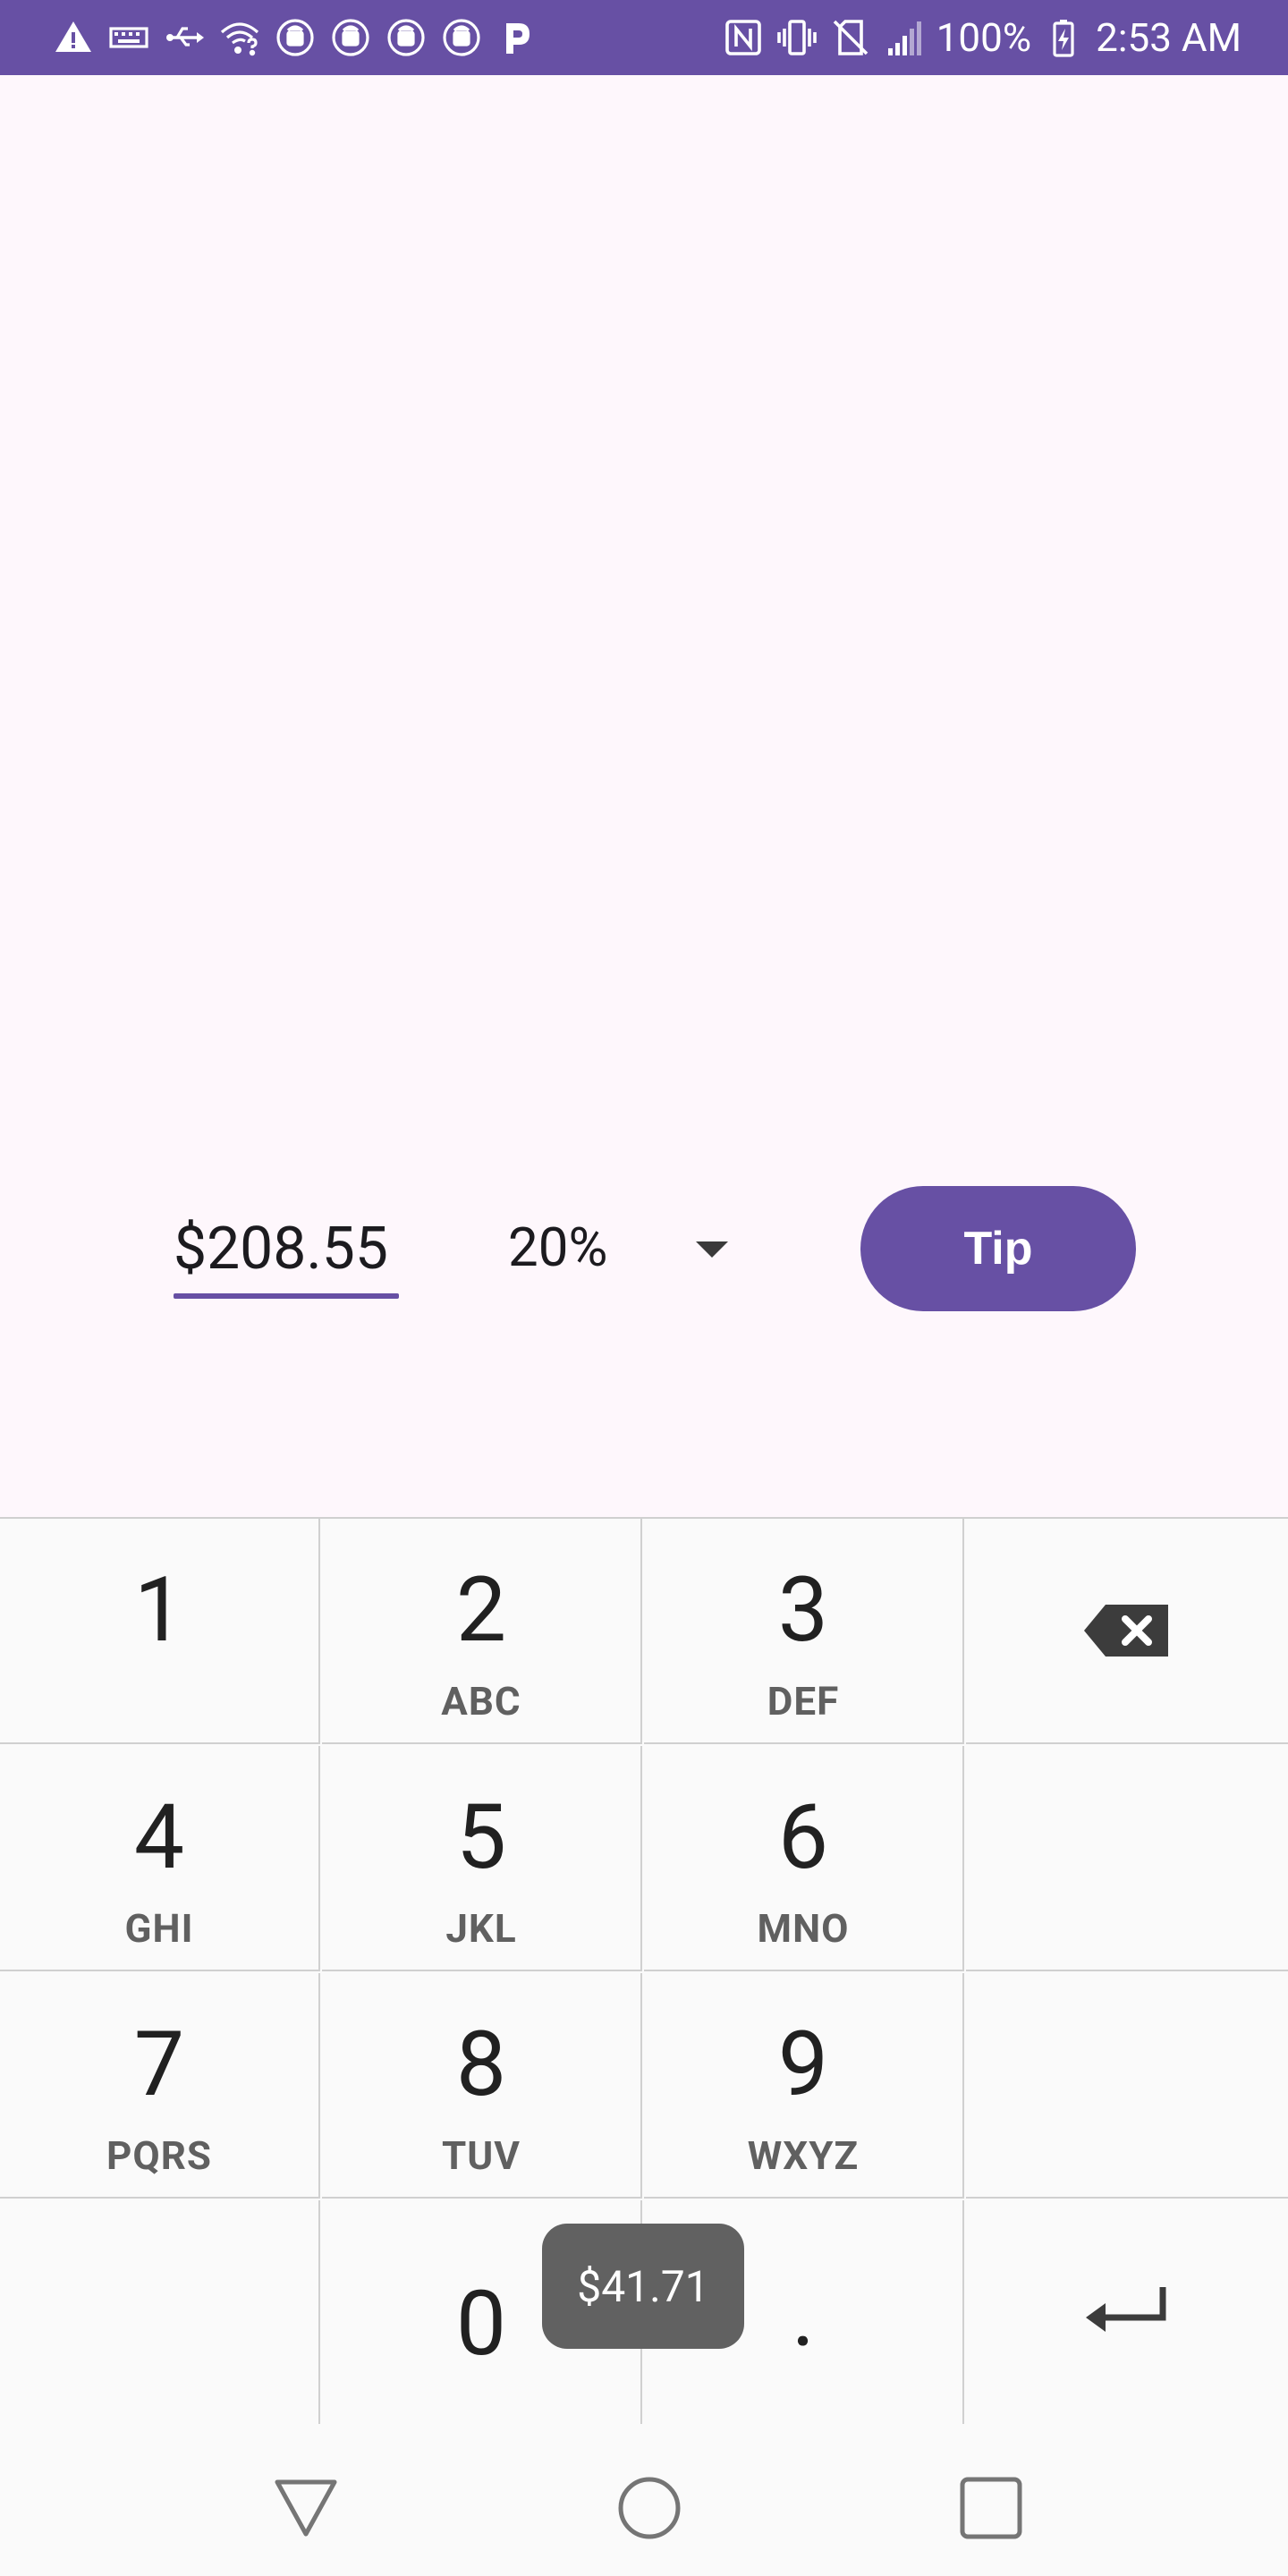  What do you see at coordinates (712, 1249) in the screenshot?
I see `dropdown-arrow-icon` at bounding box center [712, 1249].